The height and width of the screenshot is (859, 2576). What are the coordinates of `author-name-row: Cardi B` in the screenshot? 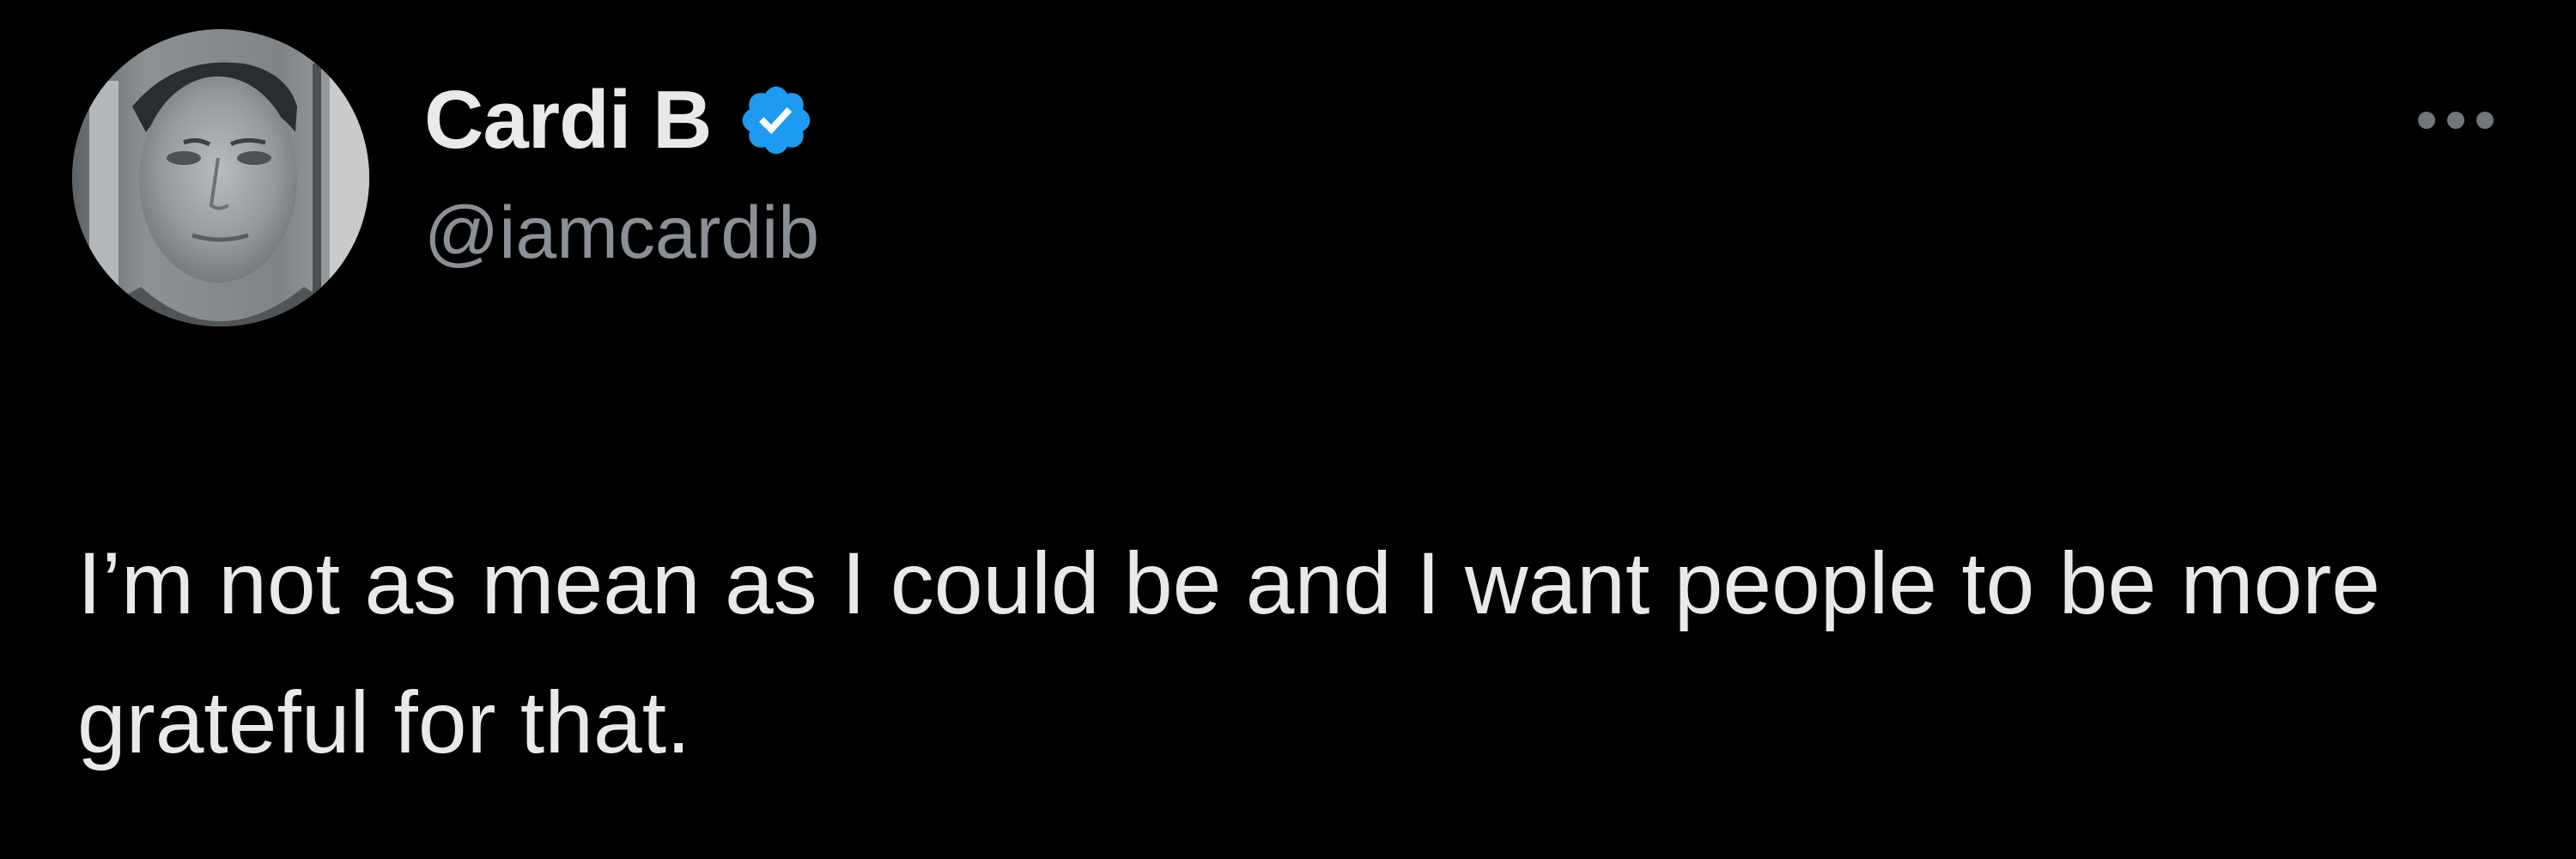 It's located at (621, 121).